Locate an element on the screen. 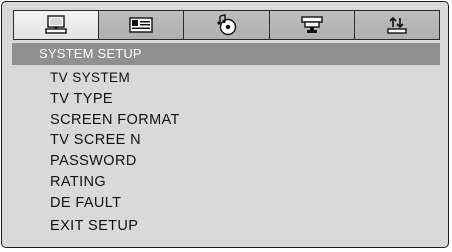  dolby-digital-setup-icon is located at coordinates (226, 25).